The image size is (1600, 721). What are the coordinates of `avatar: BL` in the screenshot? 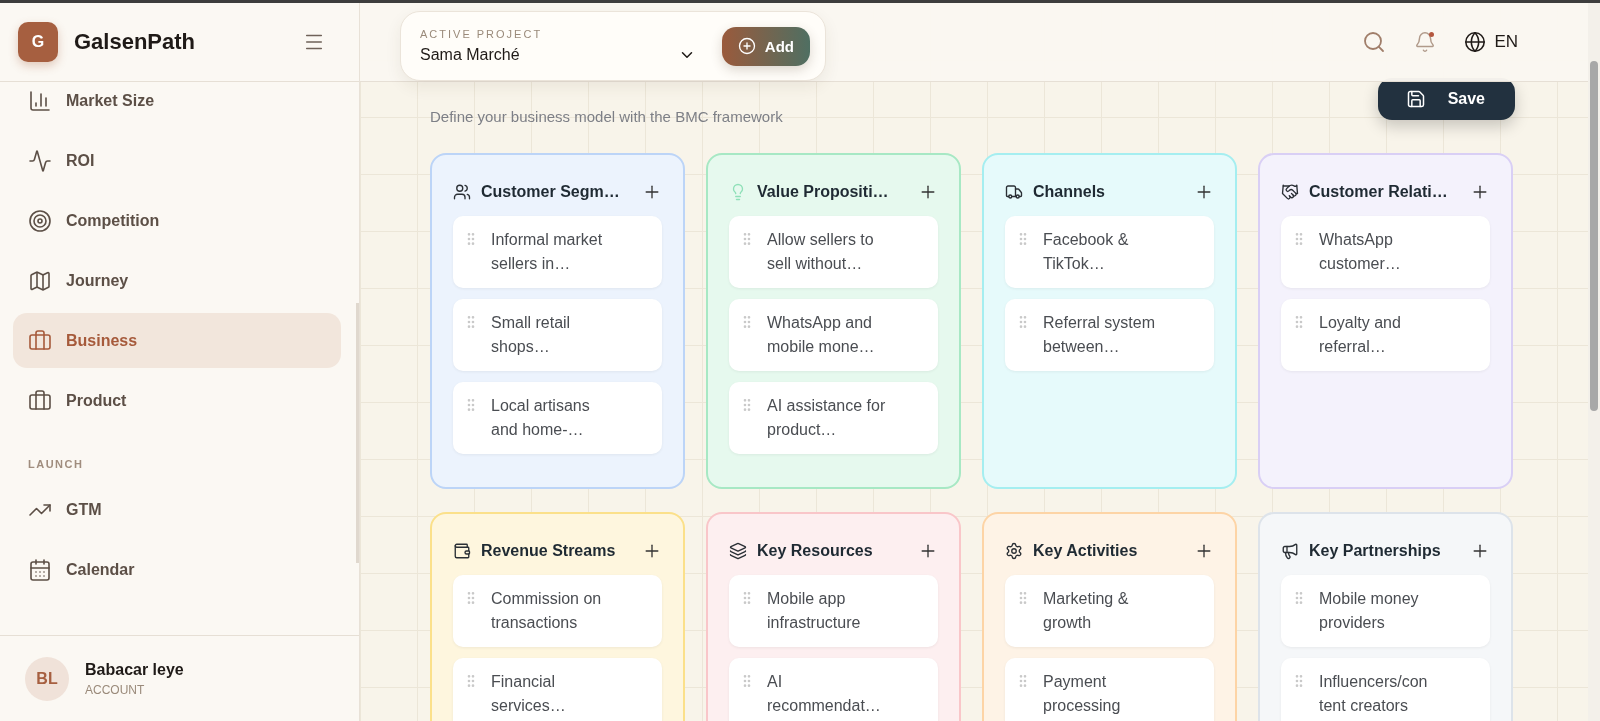 It's located at (47, 678).